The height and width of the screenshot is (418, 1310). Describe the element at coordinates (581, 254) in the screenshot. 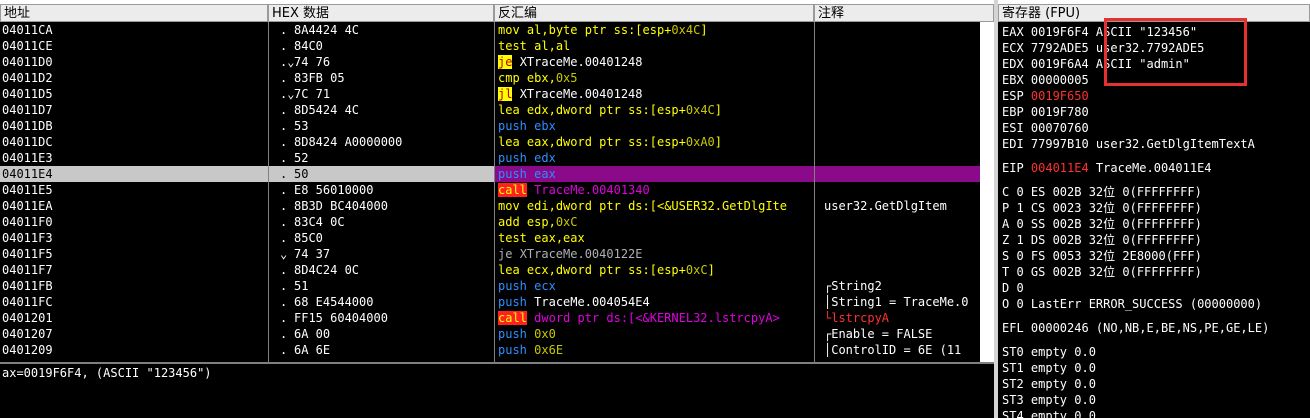

I see `operands: XTraceMe.0040122E` at that location.